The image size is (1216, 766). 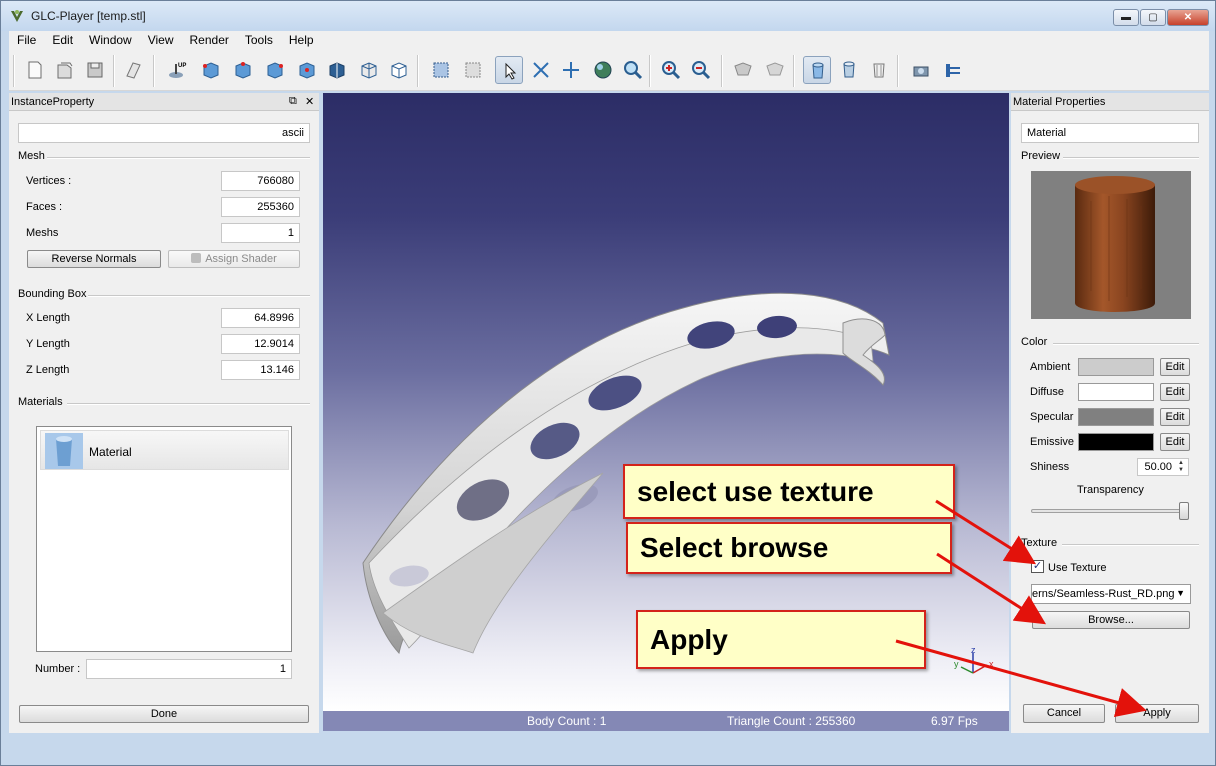 What do you see at coordinates (879, 70) in the screenshot?
I see `render-wire-icon` at bounding box center [879, 70].